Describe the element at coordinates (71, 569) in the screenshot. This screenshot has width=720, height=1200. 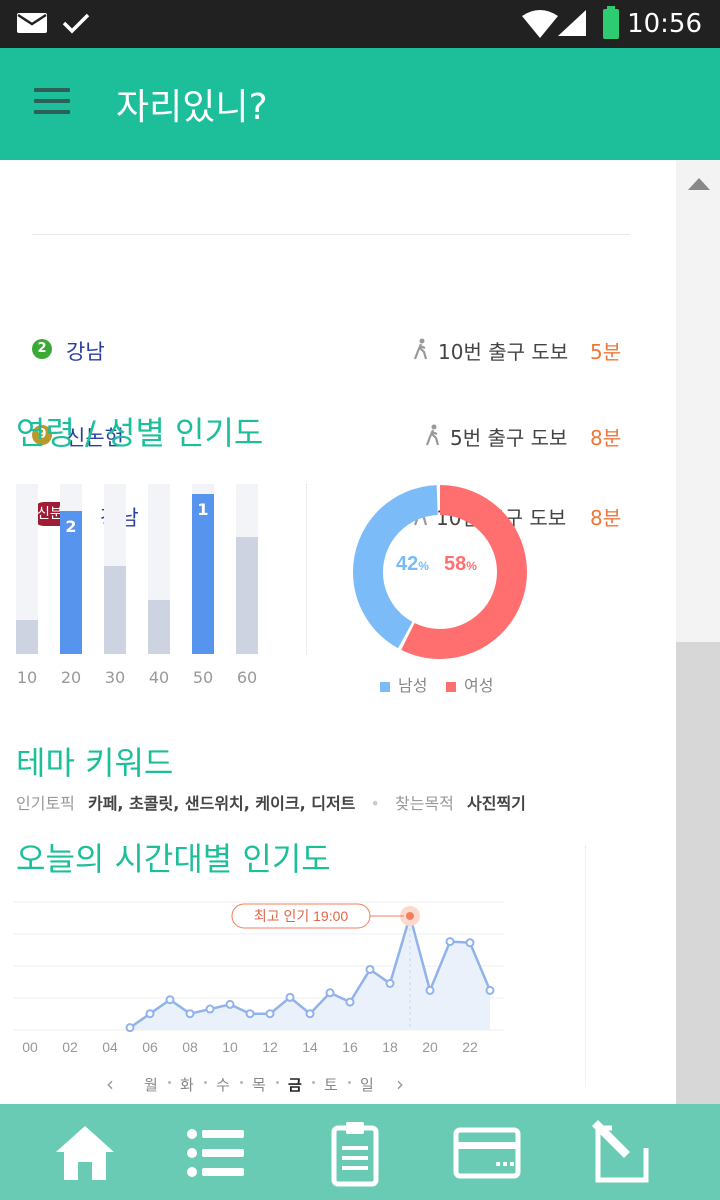
I see `age-bar-track: 2` at that location.